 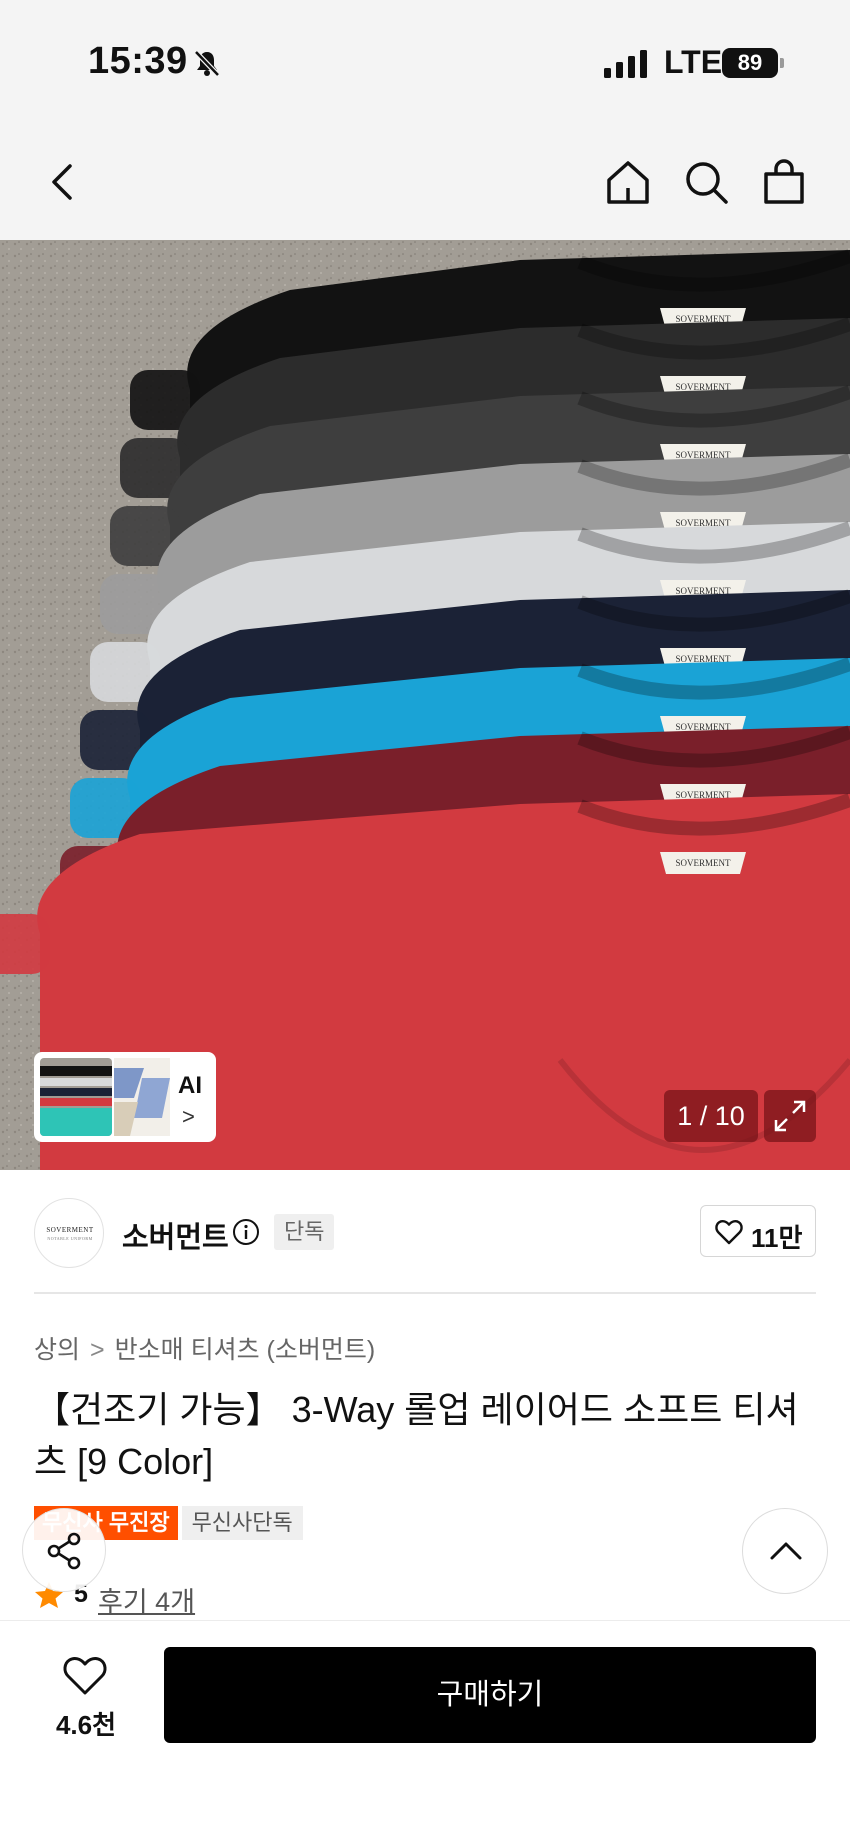 I want to click on expand-icon, so click(x=790, y=1116).